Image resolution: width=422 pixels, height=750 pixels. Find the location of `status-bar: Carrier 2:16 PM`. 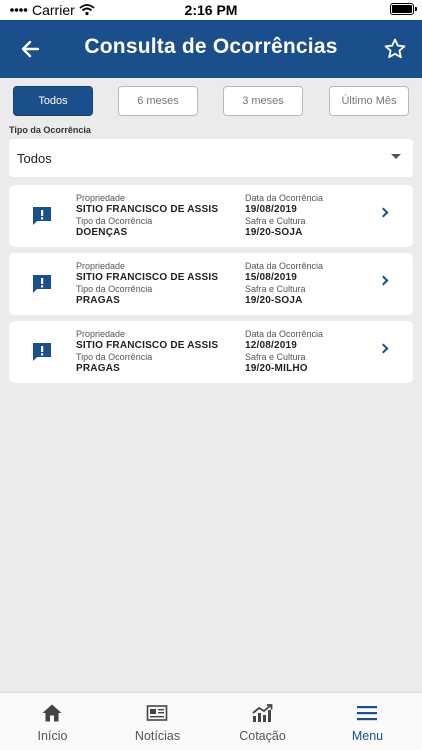

status-bar: Carrier 2:16 PM is located at coordinates (211, 10).